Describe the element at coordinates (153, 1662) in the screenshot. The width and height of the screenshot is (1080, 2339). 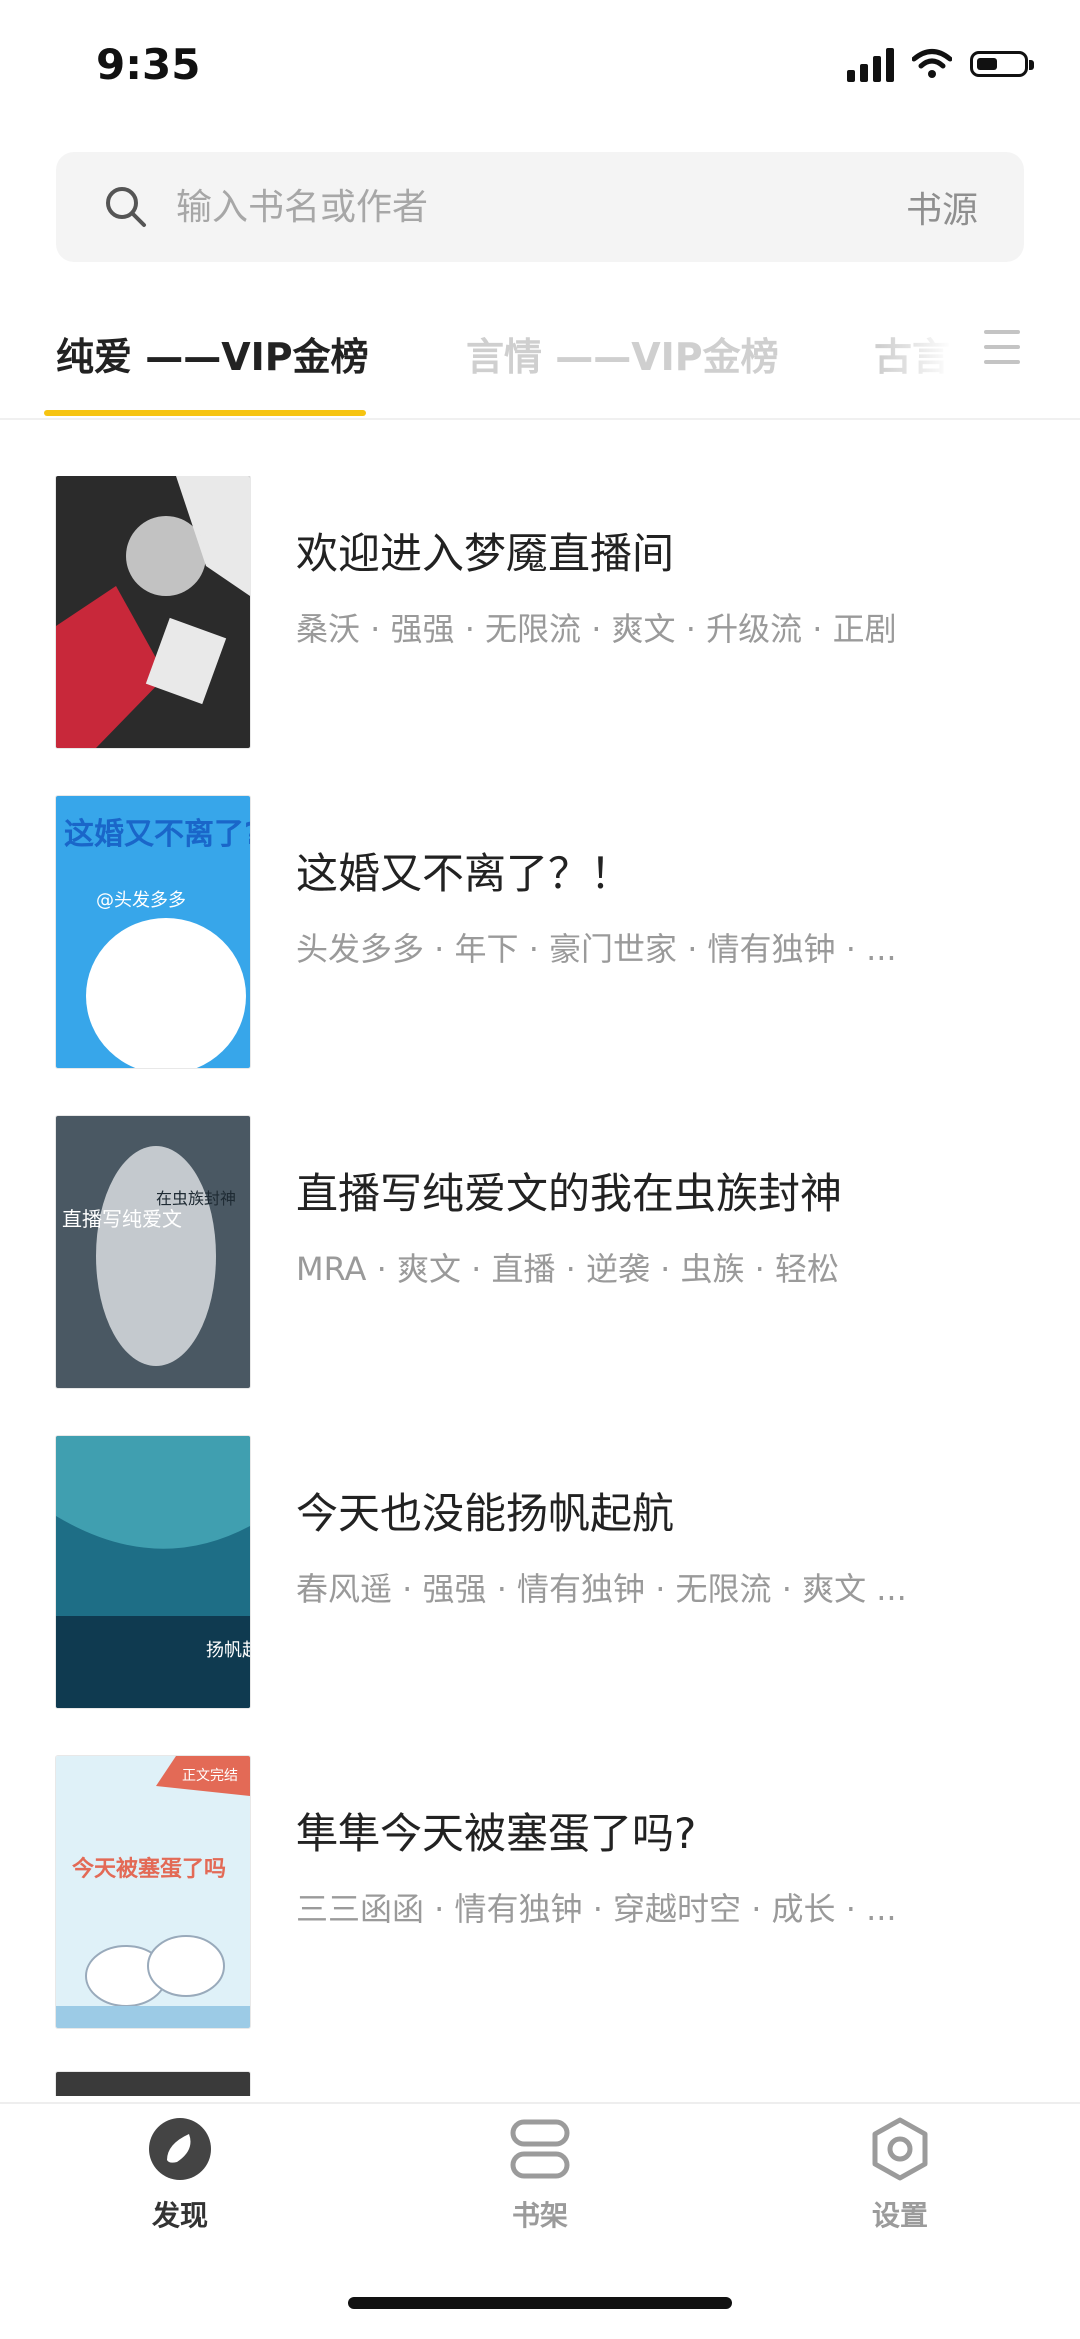
I see `cover-depth` at that location.